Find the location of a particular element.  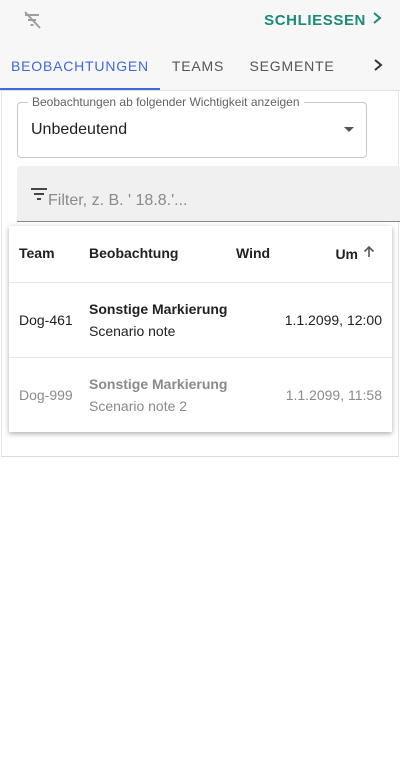

tab-segmente: SEGMENTE is located at coordinates (292, 65).